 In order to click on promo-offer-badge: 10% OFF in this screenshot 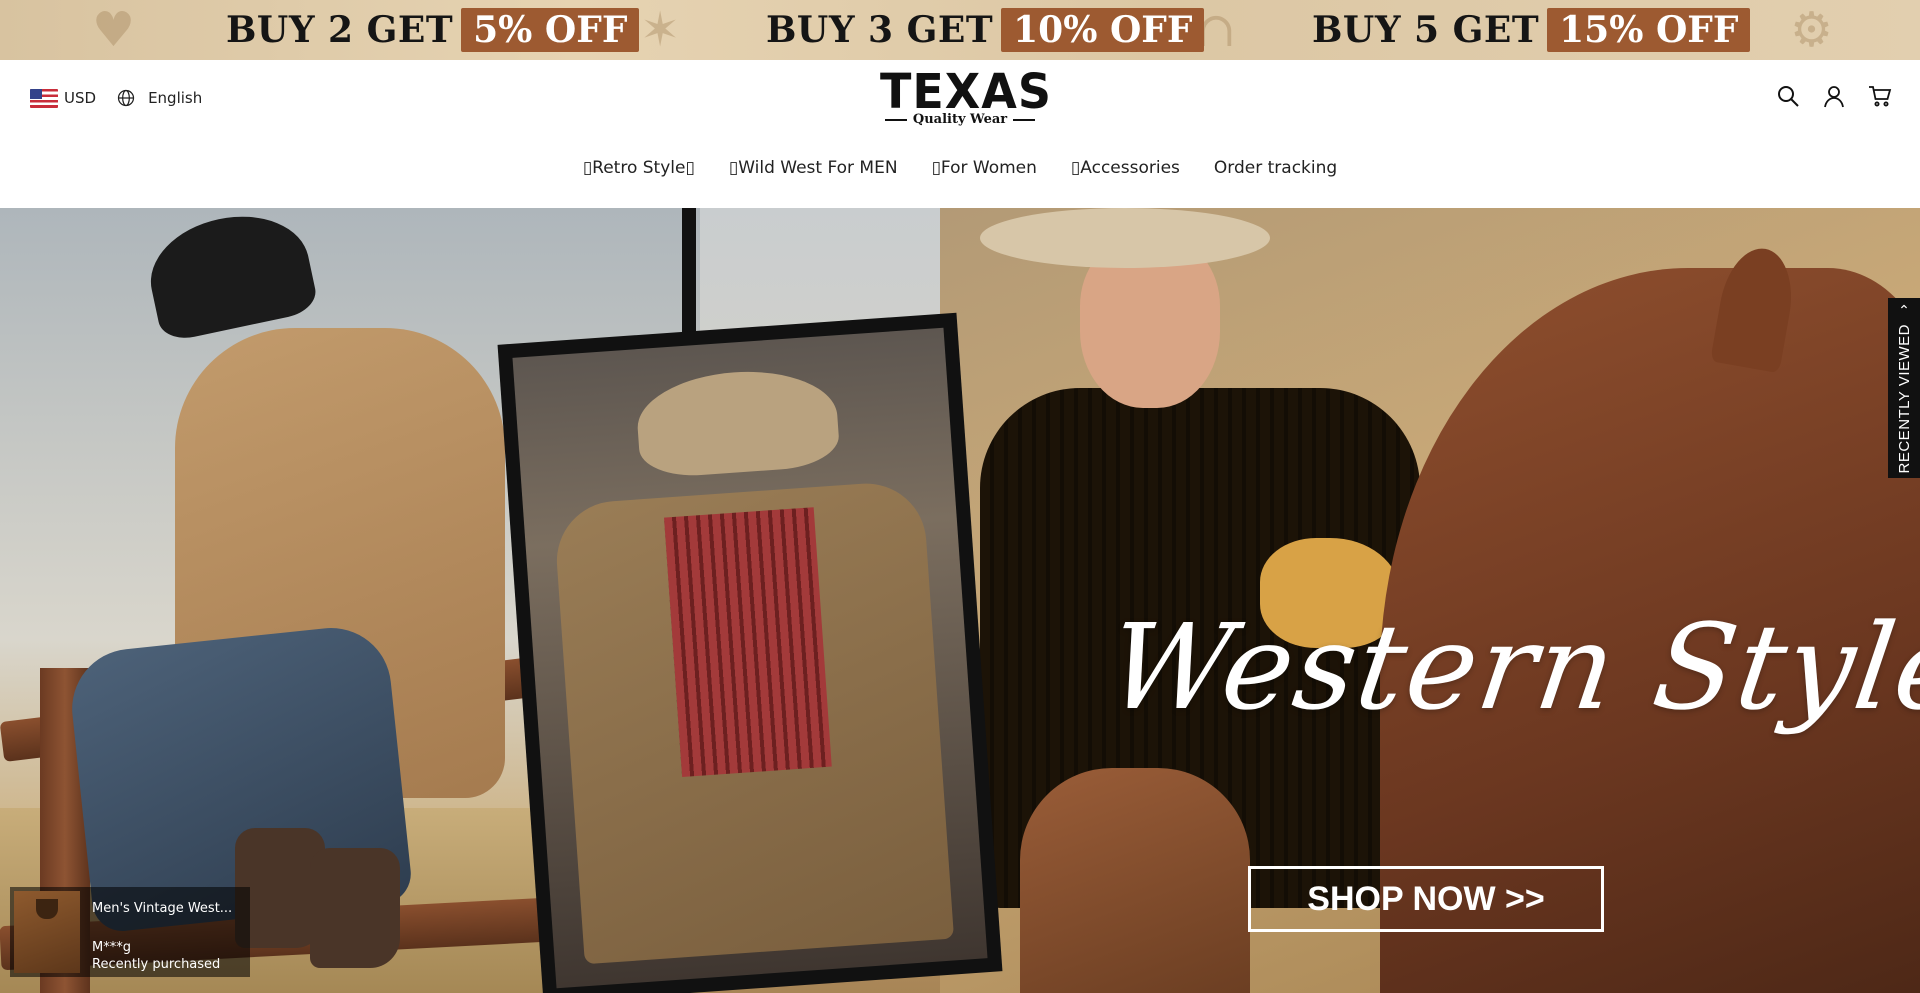, I will do `click(1103, 30)`.